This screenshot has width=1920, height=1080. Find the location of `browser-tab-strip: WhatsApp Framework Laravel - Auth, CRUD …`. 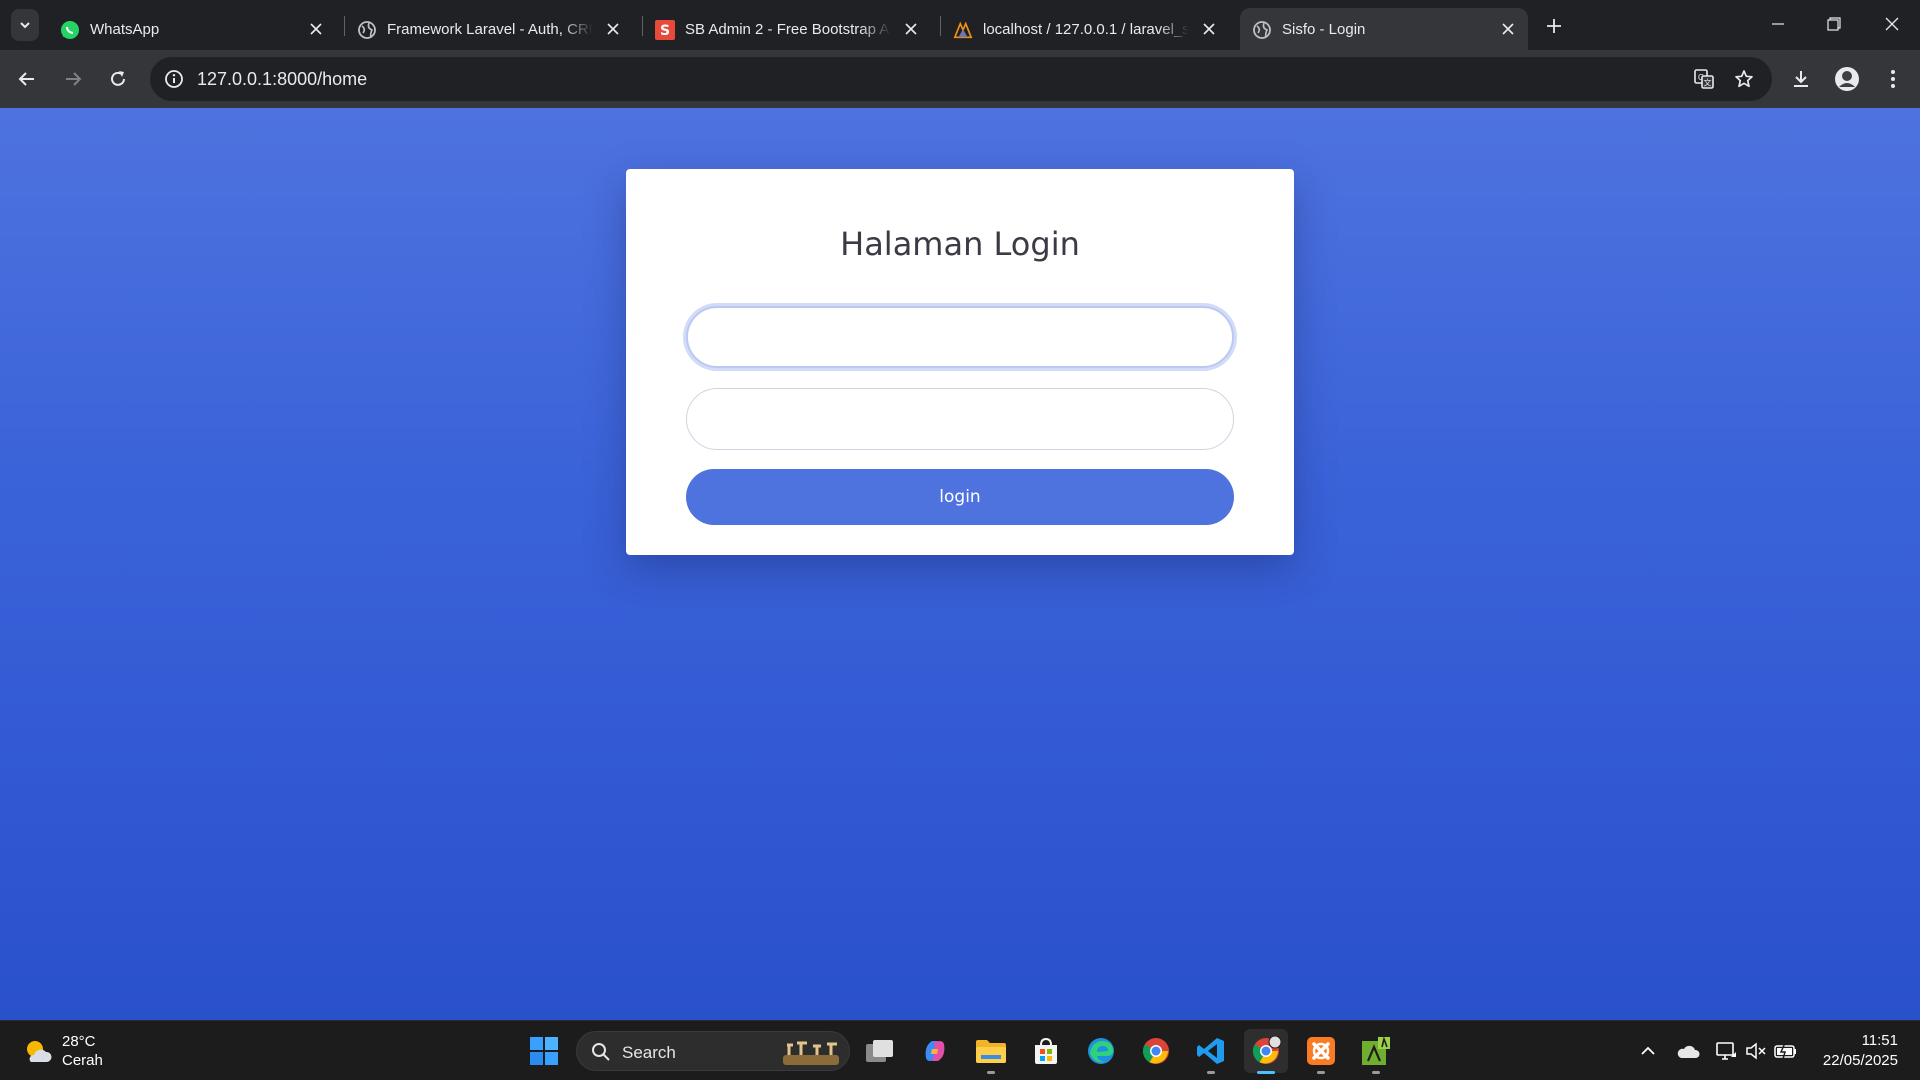

browser-tab-strip: WhatsApp Framework Laravel - Auth, CRUD … is located at coordinates (960, 25).